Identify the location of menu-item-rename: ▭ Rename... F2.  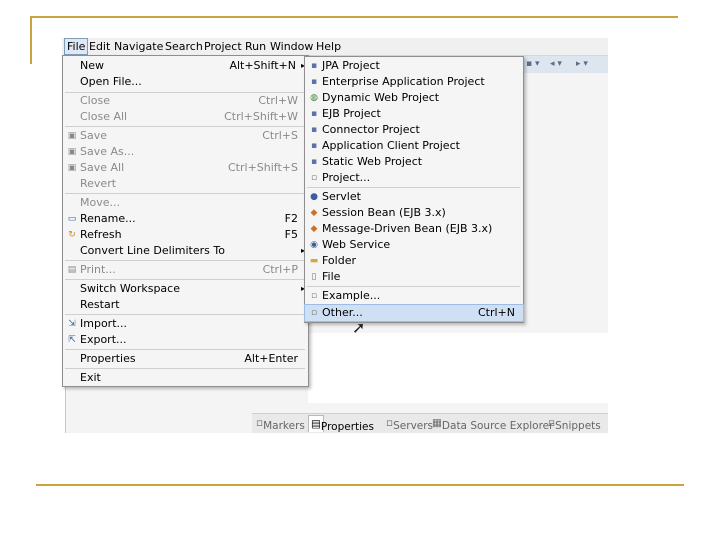
(185, 219).